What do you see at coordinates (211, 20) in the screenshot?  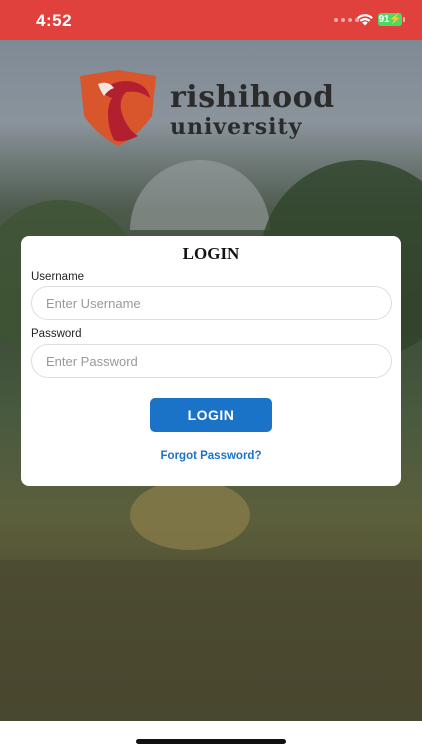 I see `status-bar: 4:52 91 ⚡` at bounding box center [211, 20].